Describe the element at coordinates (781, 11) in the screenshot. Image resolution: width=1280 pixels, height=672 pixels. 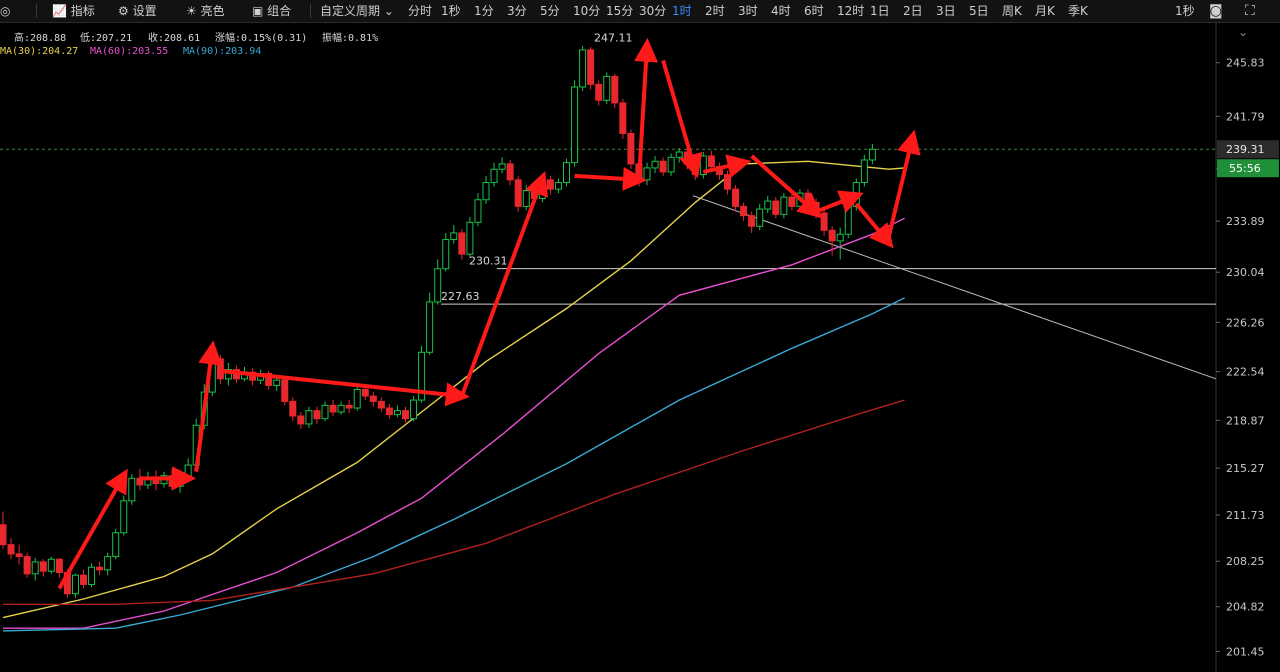
I see `period-tab: 4时` at that location.